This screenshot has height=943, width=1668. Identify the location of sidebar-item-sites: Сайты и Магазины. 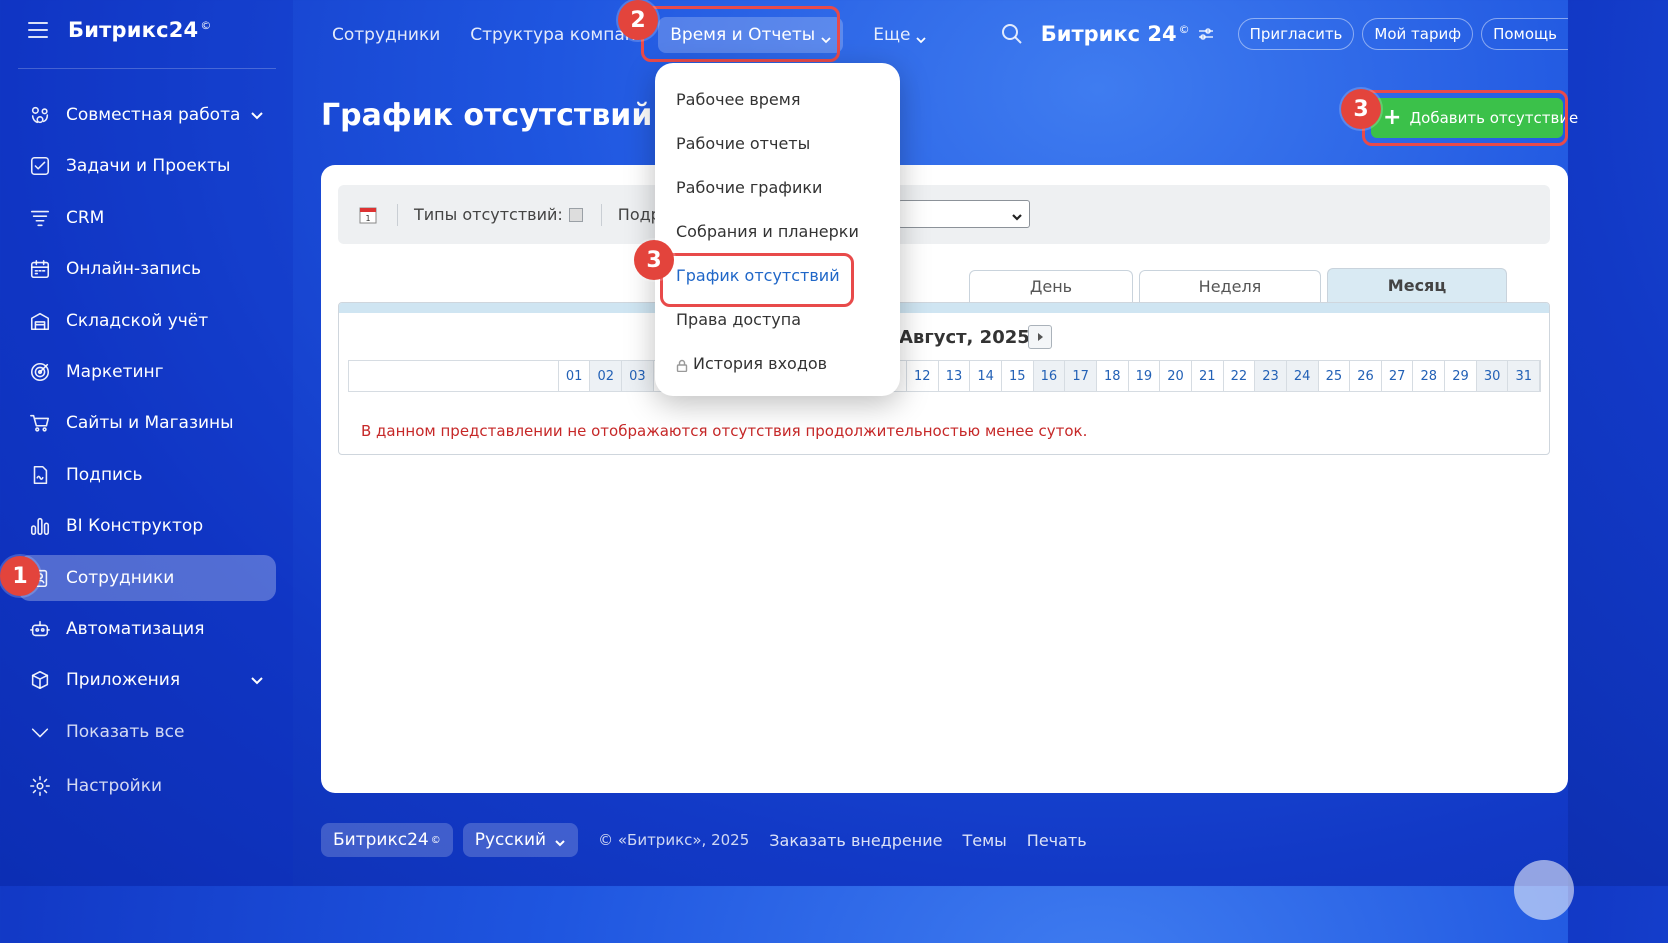
(147, 423).